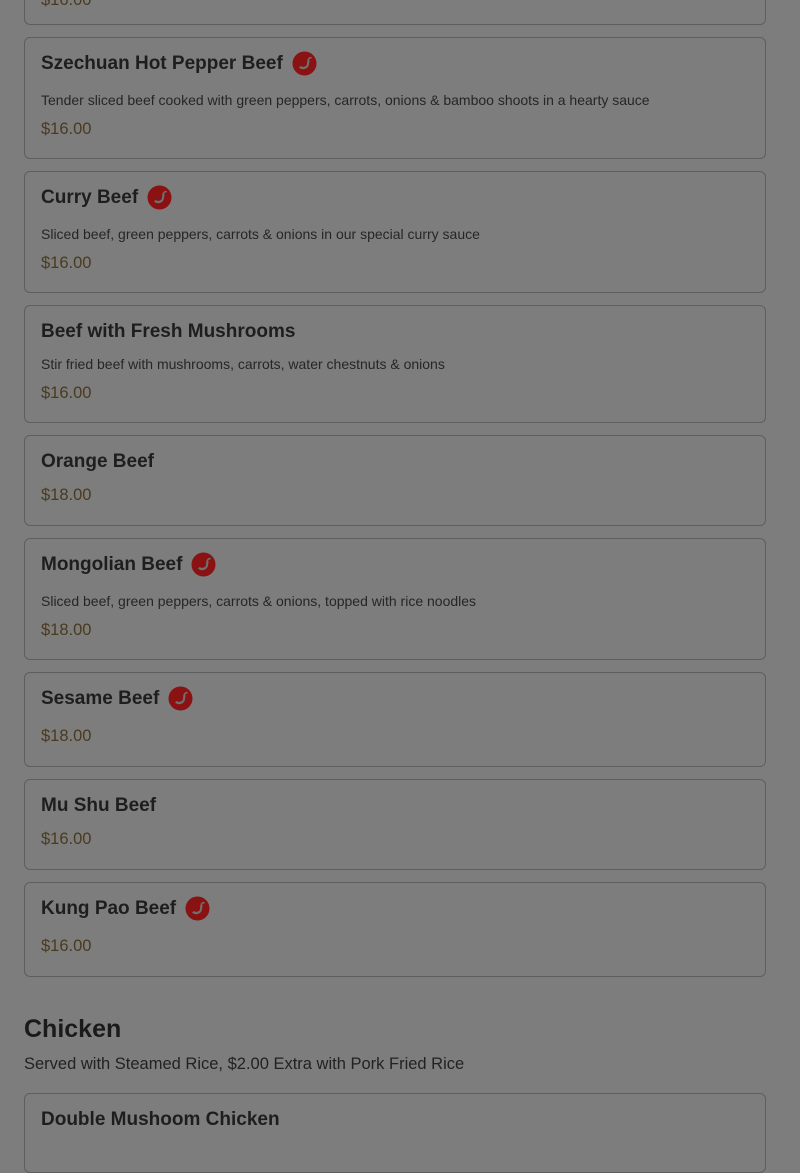  What do you see at coordinates (168, 331) in the screenshot?
I see `item-name: Beef with Fresh Mushrooms` at bounding box center [168, 331].